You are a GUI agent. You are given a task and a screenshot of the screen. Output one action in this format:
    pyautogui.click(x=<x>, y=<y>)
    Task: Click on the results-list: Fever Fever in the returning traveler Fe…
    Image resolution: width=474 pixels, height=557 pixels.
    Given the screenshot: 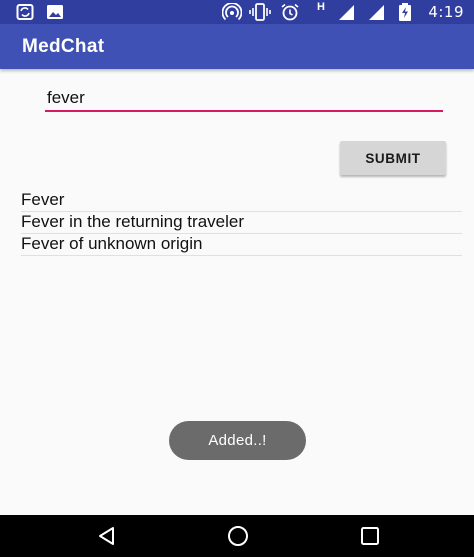 What is the action you would take?
    pyautogui.click(x=241, y=223)
    